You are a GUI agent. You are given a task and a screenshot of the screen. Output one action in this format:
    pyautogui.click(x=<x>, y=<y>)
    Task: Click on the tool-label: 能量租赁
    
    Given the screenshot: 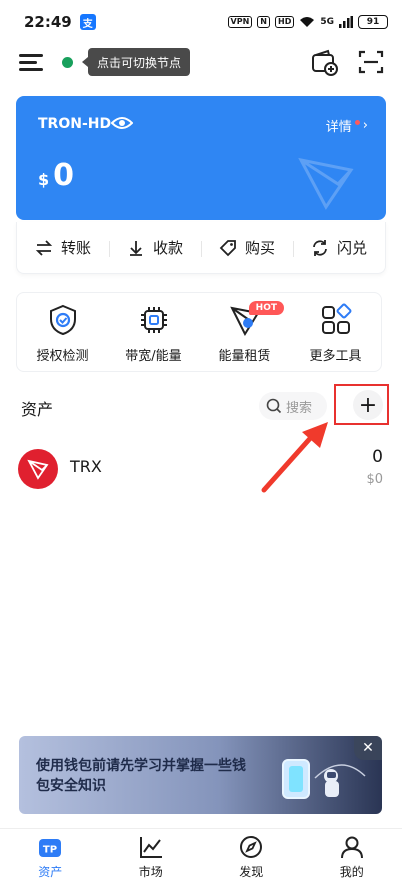 What is the action you would take?
    pyautogui.click(x=244, y=356)
    